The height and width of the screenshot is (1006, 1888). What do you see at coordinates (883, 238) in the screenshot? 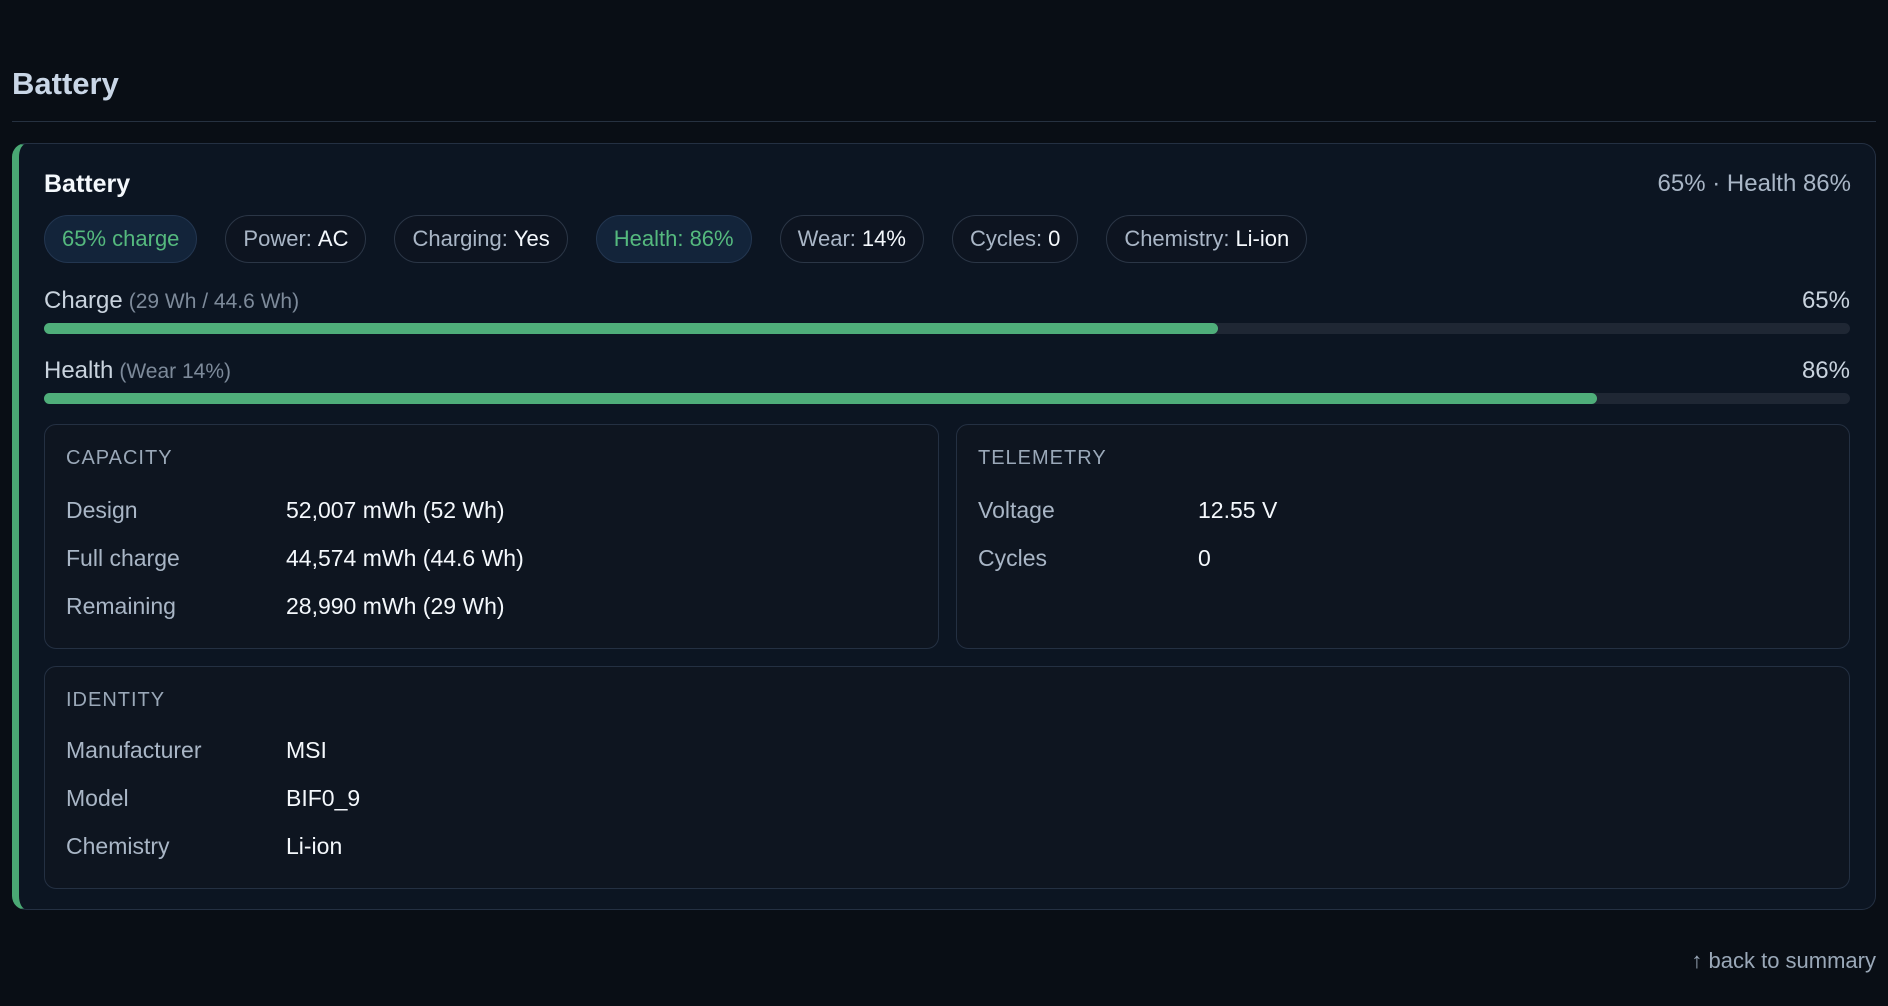
I see `chip-wear-value: 14%` at bounding box center [883, 238].